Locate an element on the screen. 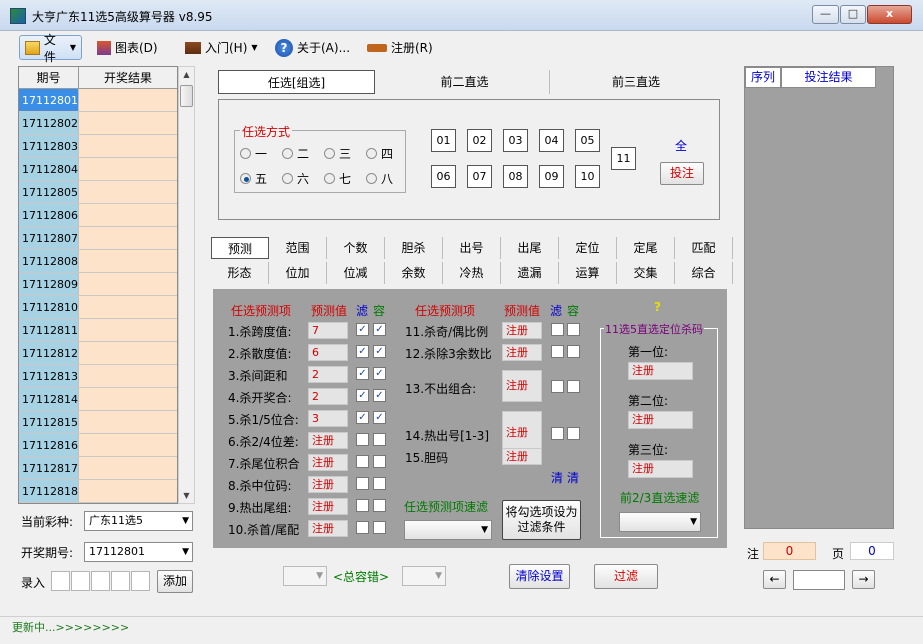  scroll-up-icon: ▲ is located at coordinates (186, 74).